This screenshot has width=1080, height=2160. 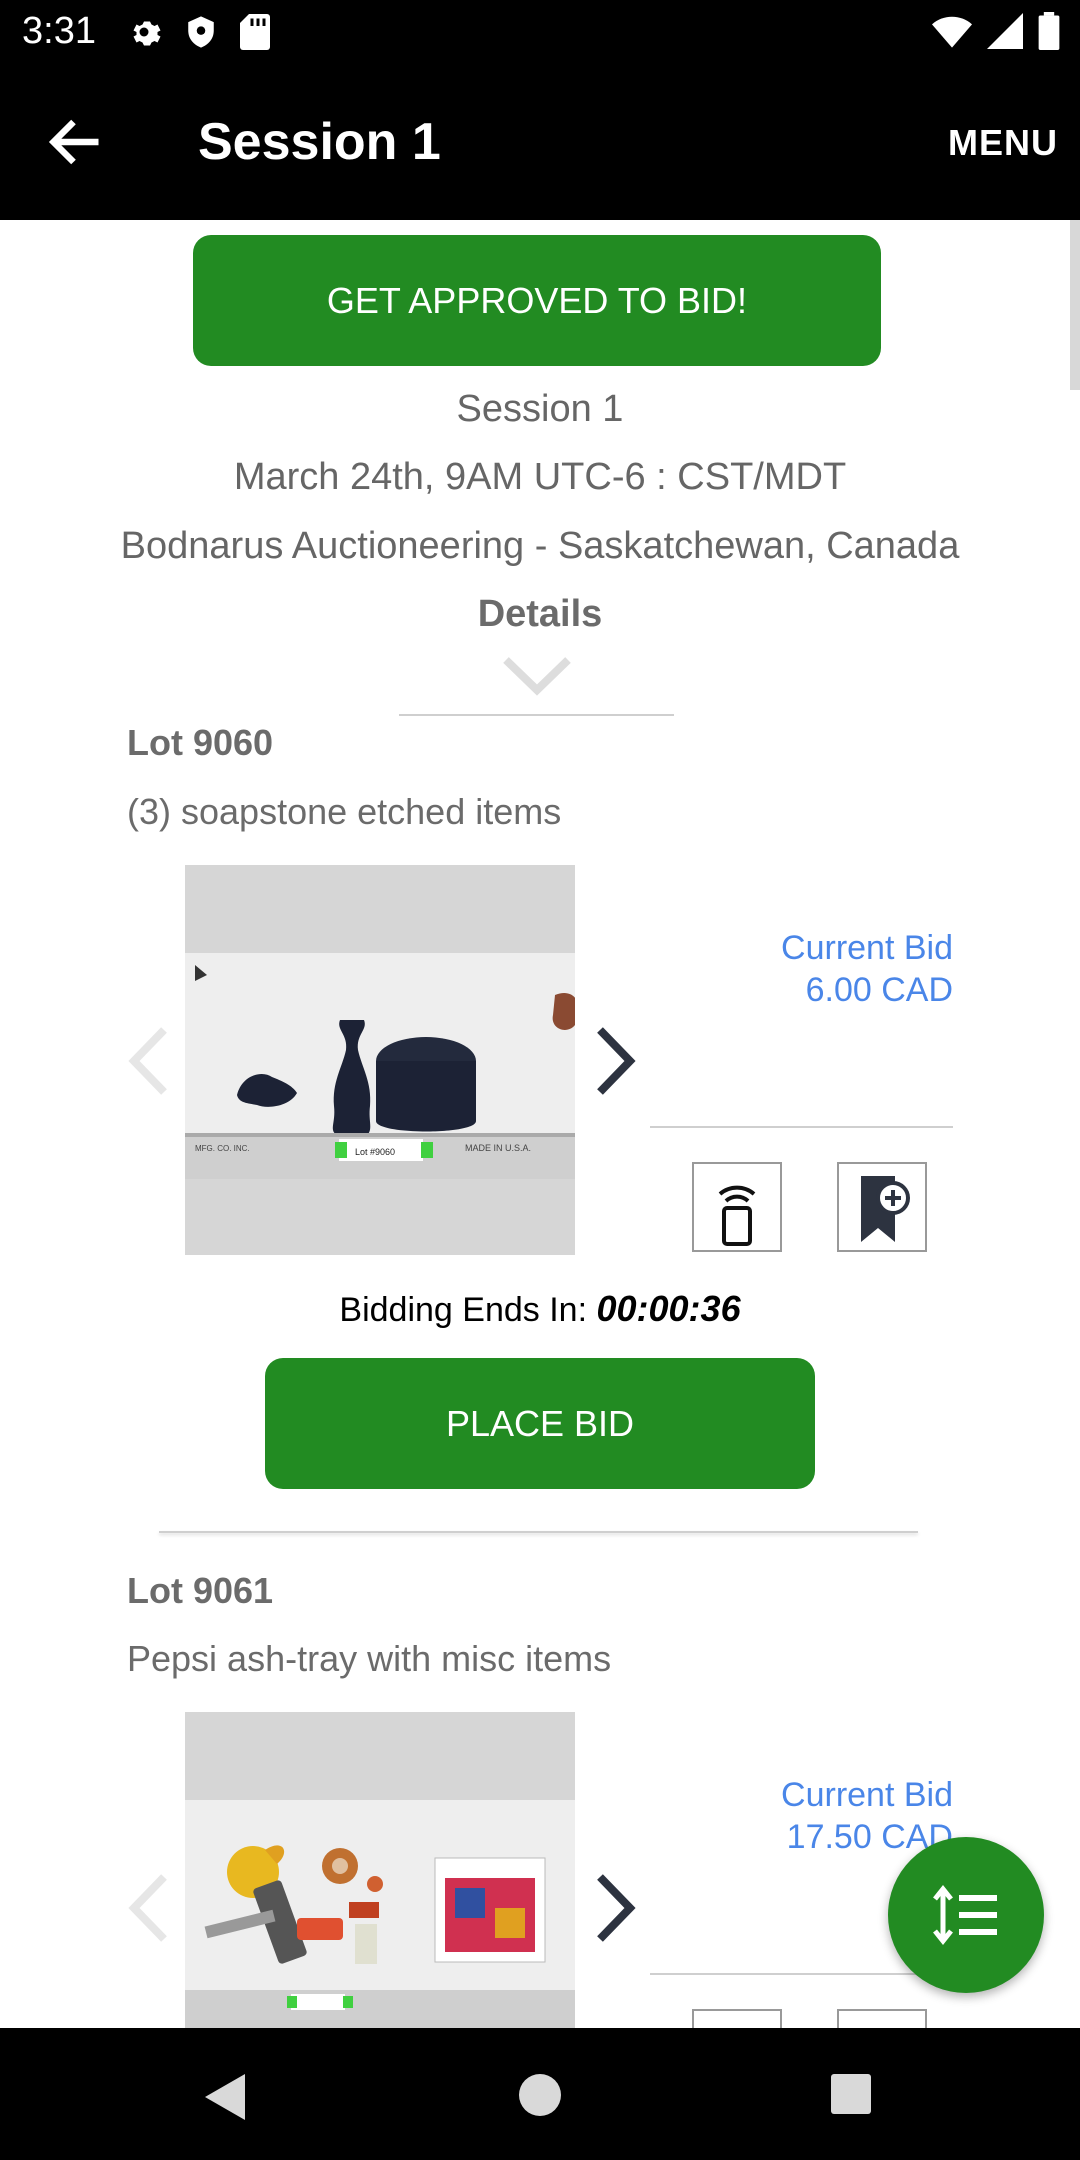 What do you see at coordinates (540, 614) in the screenshot?
I see `details-toggle: Details` at bounding box center [540, 614].